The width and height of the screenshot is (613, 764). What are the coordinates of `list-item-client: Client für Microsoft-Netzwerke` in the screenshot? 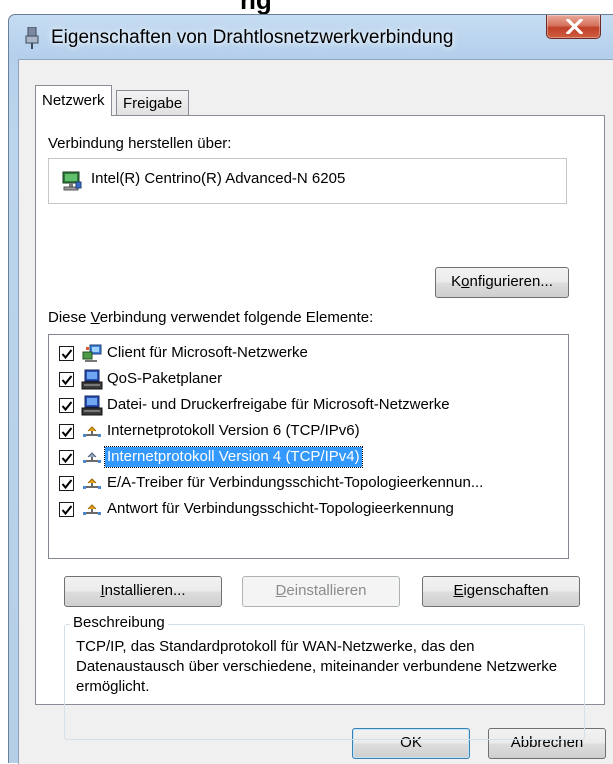 It's located at (311, 354).